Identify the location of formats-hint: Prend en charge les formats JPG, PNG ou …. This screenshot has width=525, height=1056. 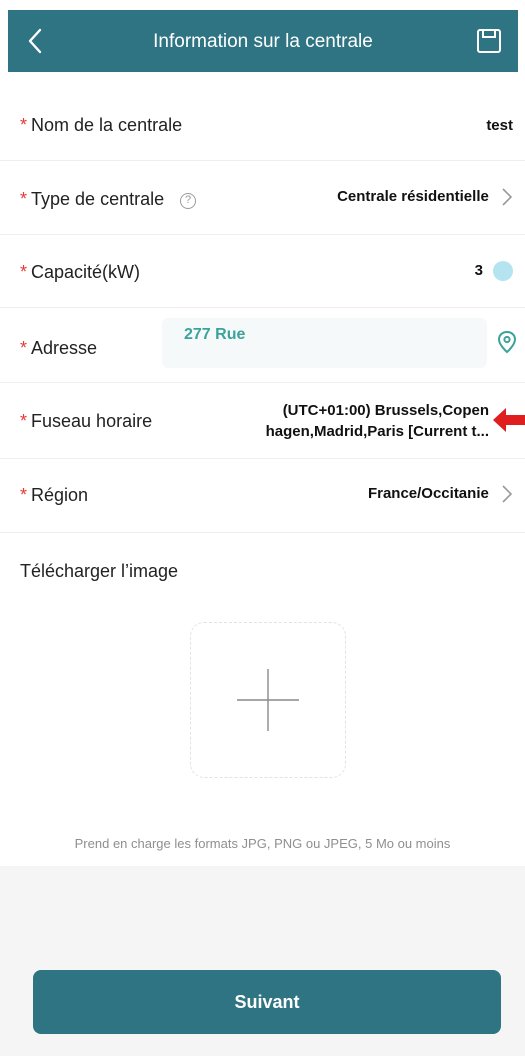
(262, 843).